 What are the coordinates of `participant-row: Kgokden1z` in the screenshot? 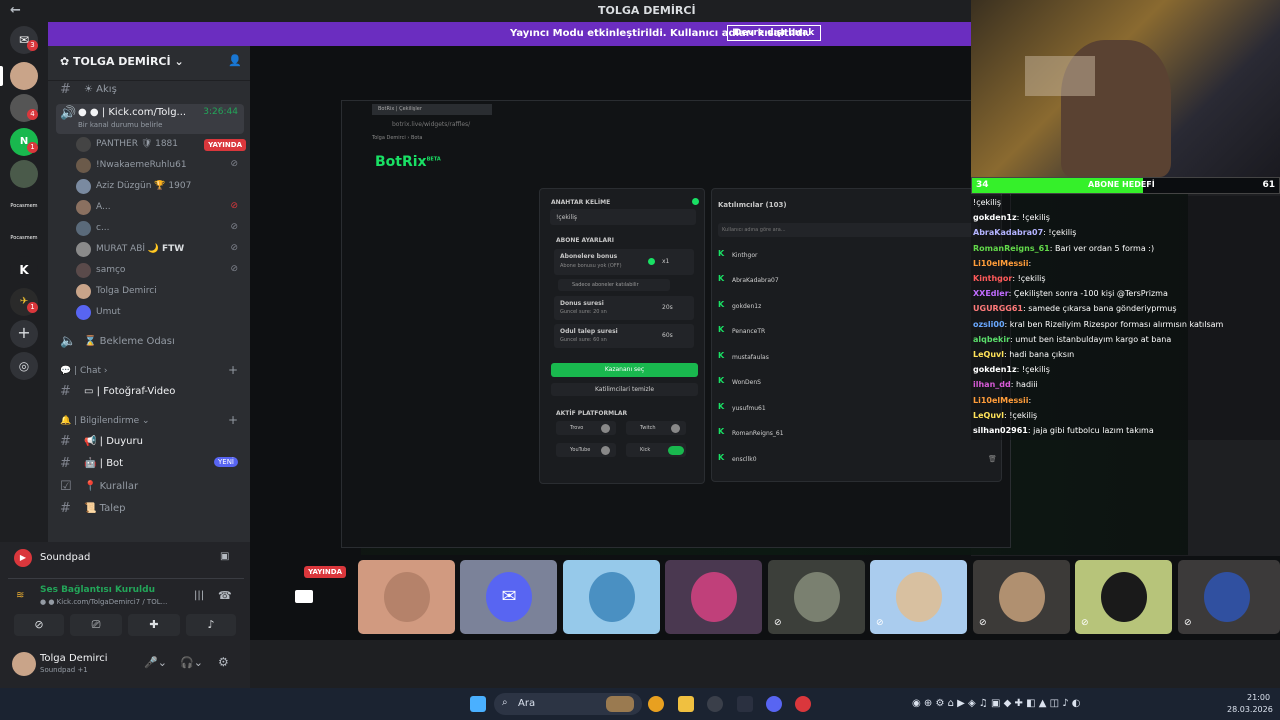 It's located at (848, 307).